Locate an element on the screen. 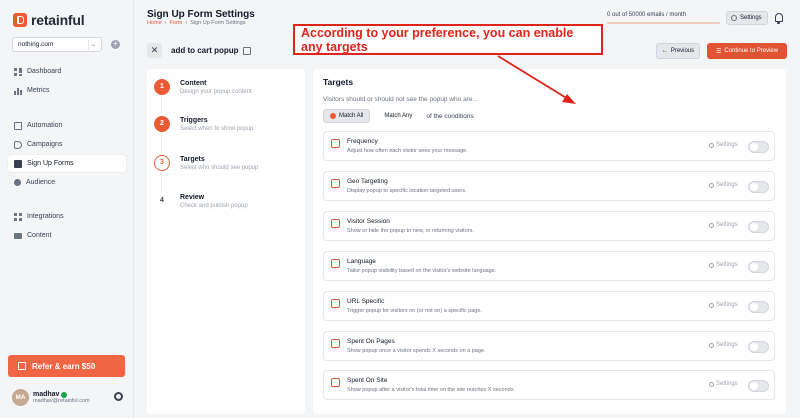 The width and height of the screenshot is (800, 418). verified-check-icon is located at coordinates (64, 394).